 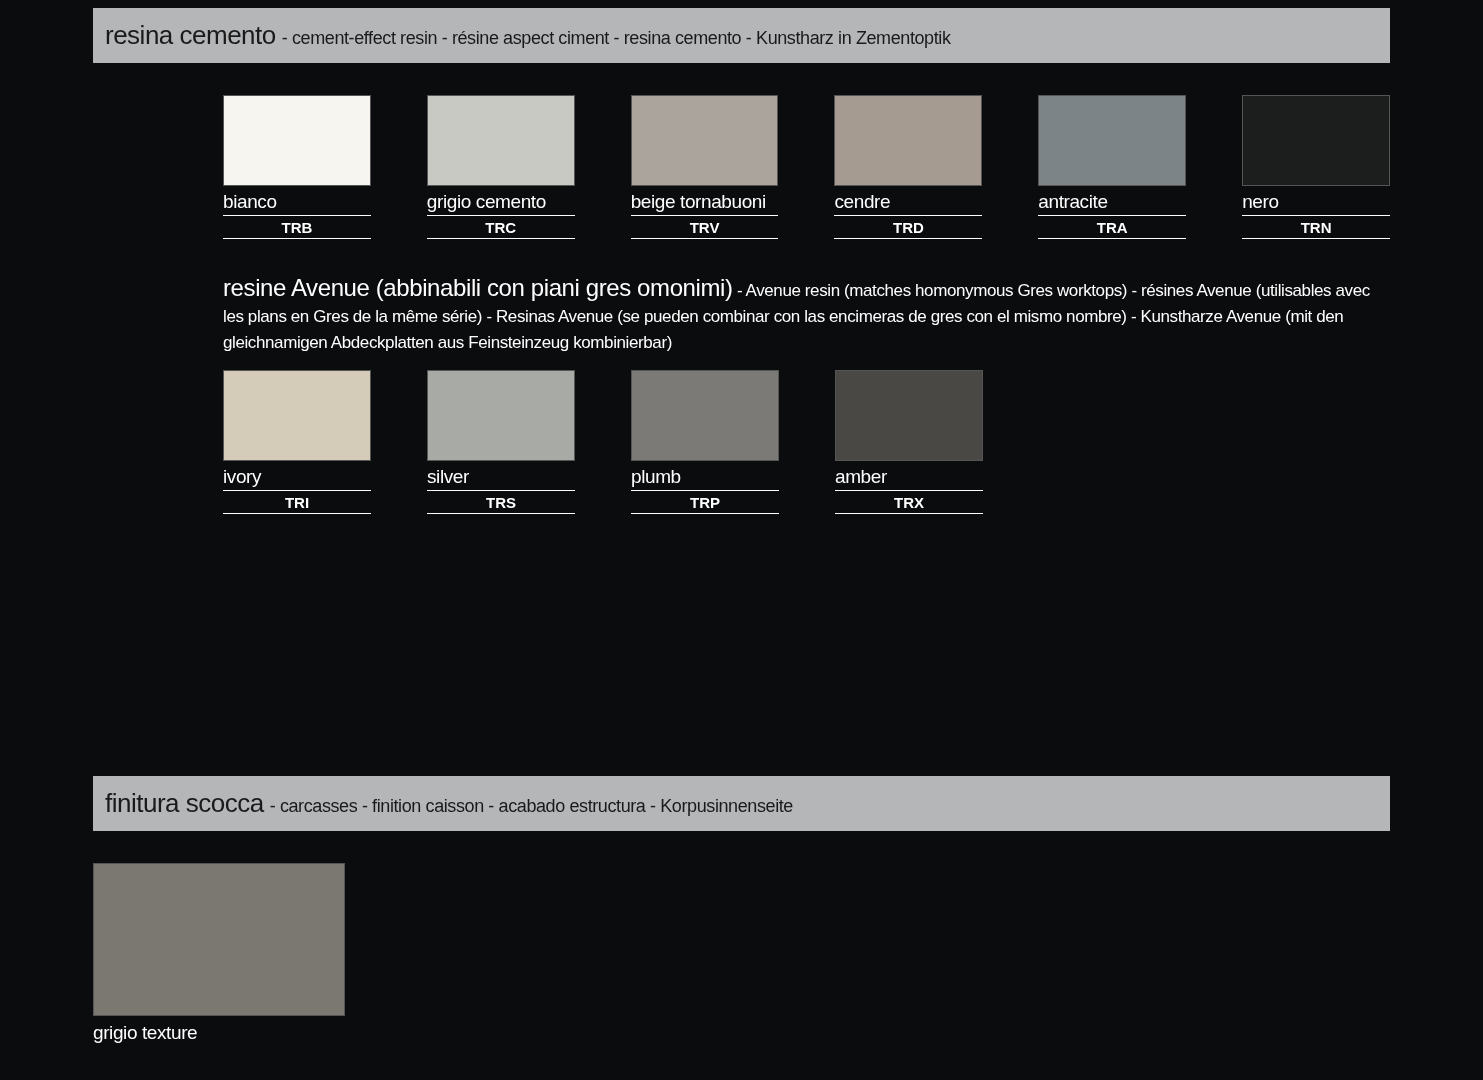 I want to click on swatch-name: grigio cemento, so click(x=500, y=203).